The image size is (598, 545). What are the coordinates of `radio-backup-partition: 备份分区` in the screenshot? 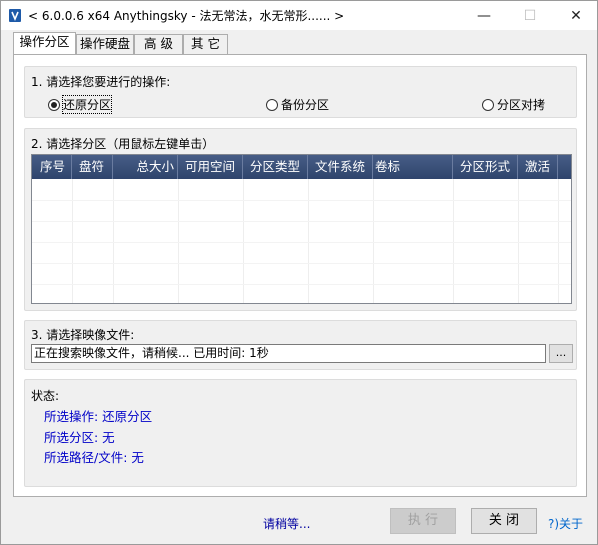 It's located at (297, 104).